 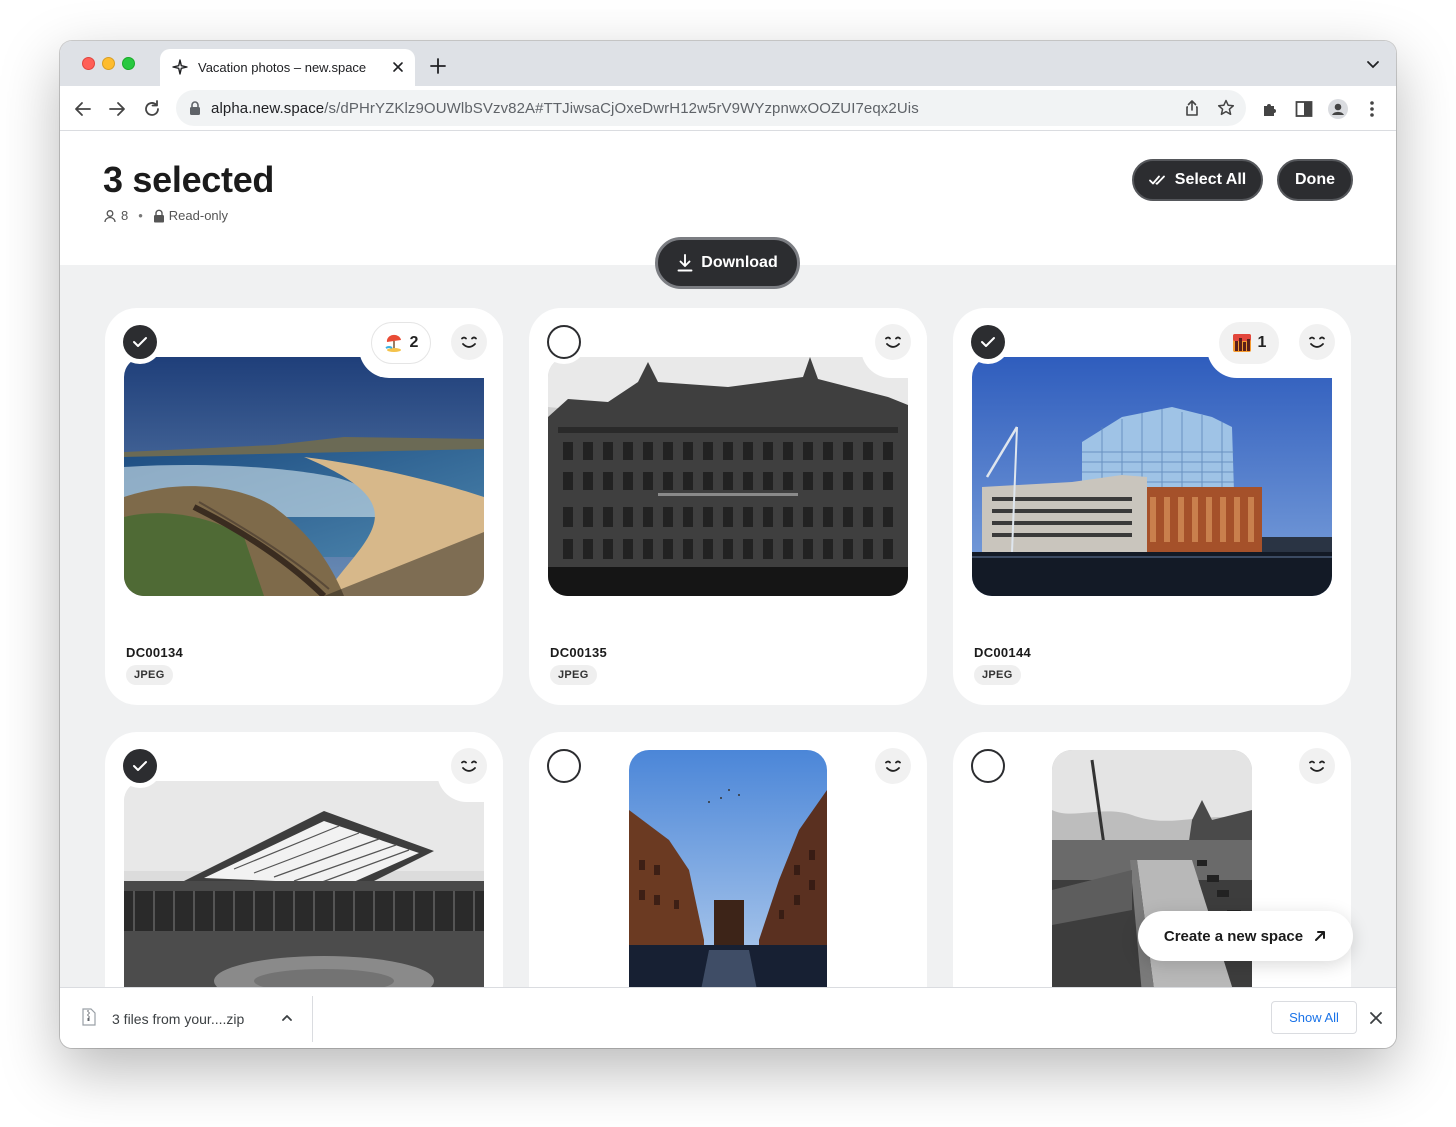 I want to click on reaction-badge: 1, so click(x=1249, y=343).